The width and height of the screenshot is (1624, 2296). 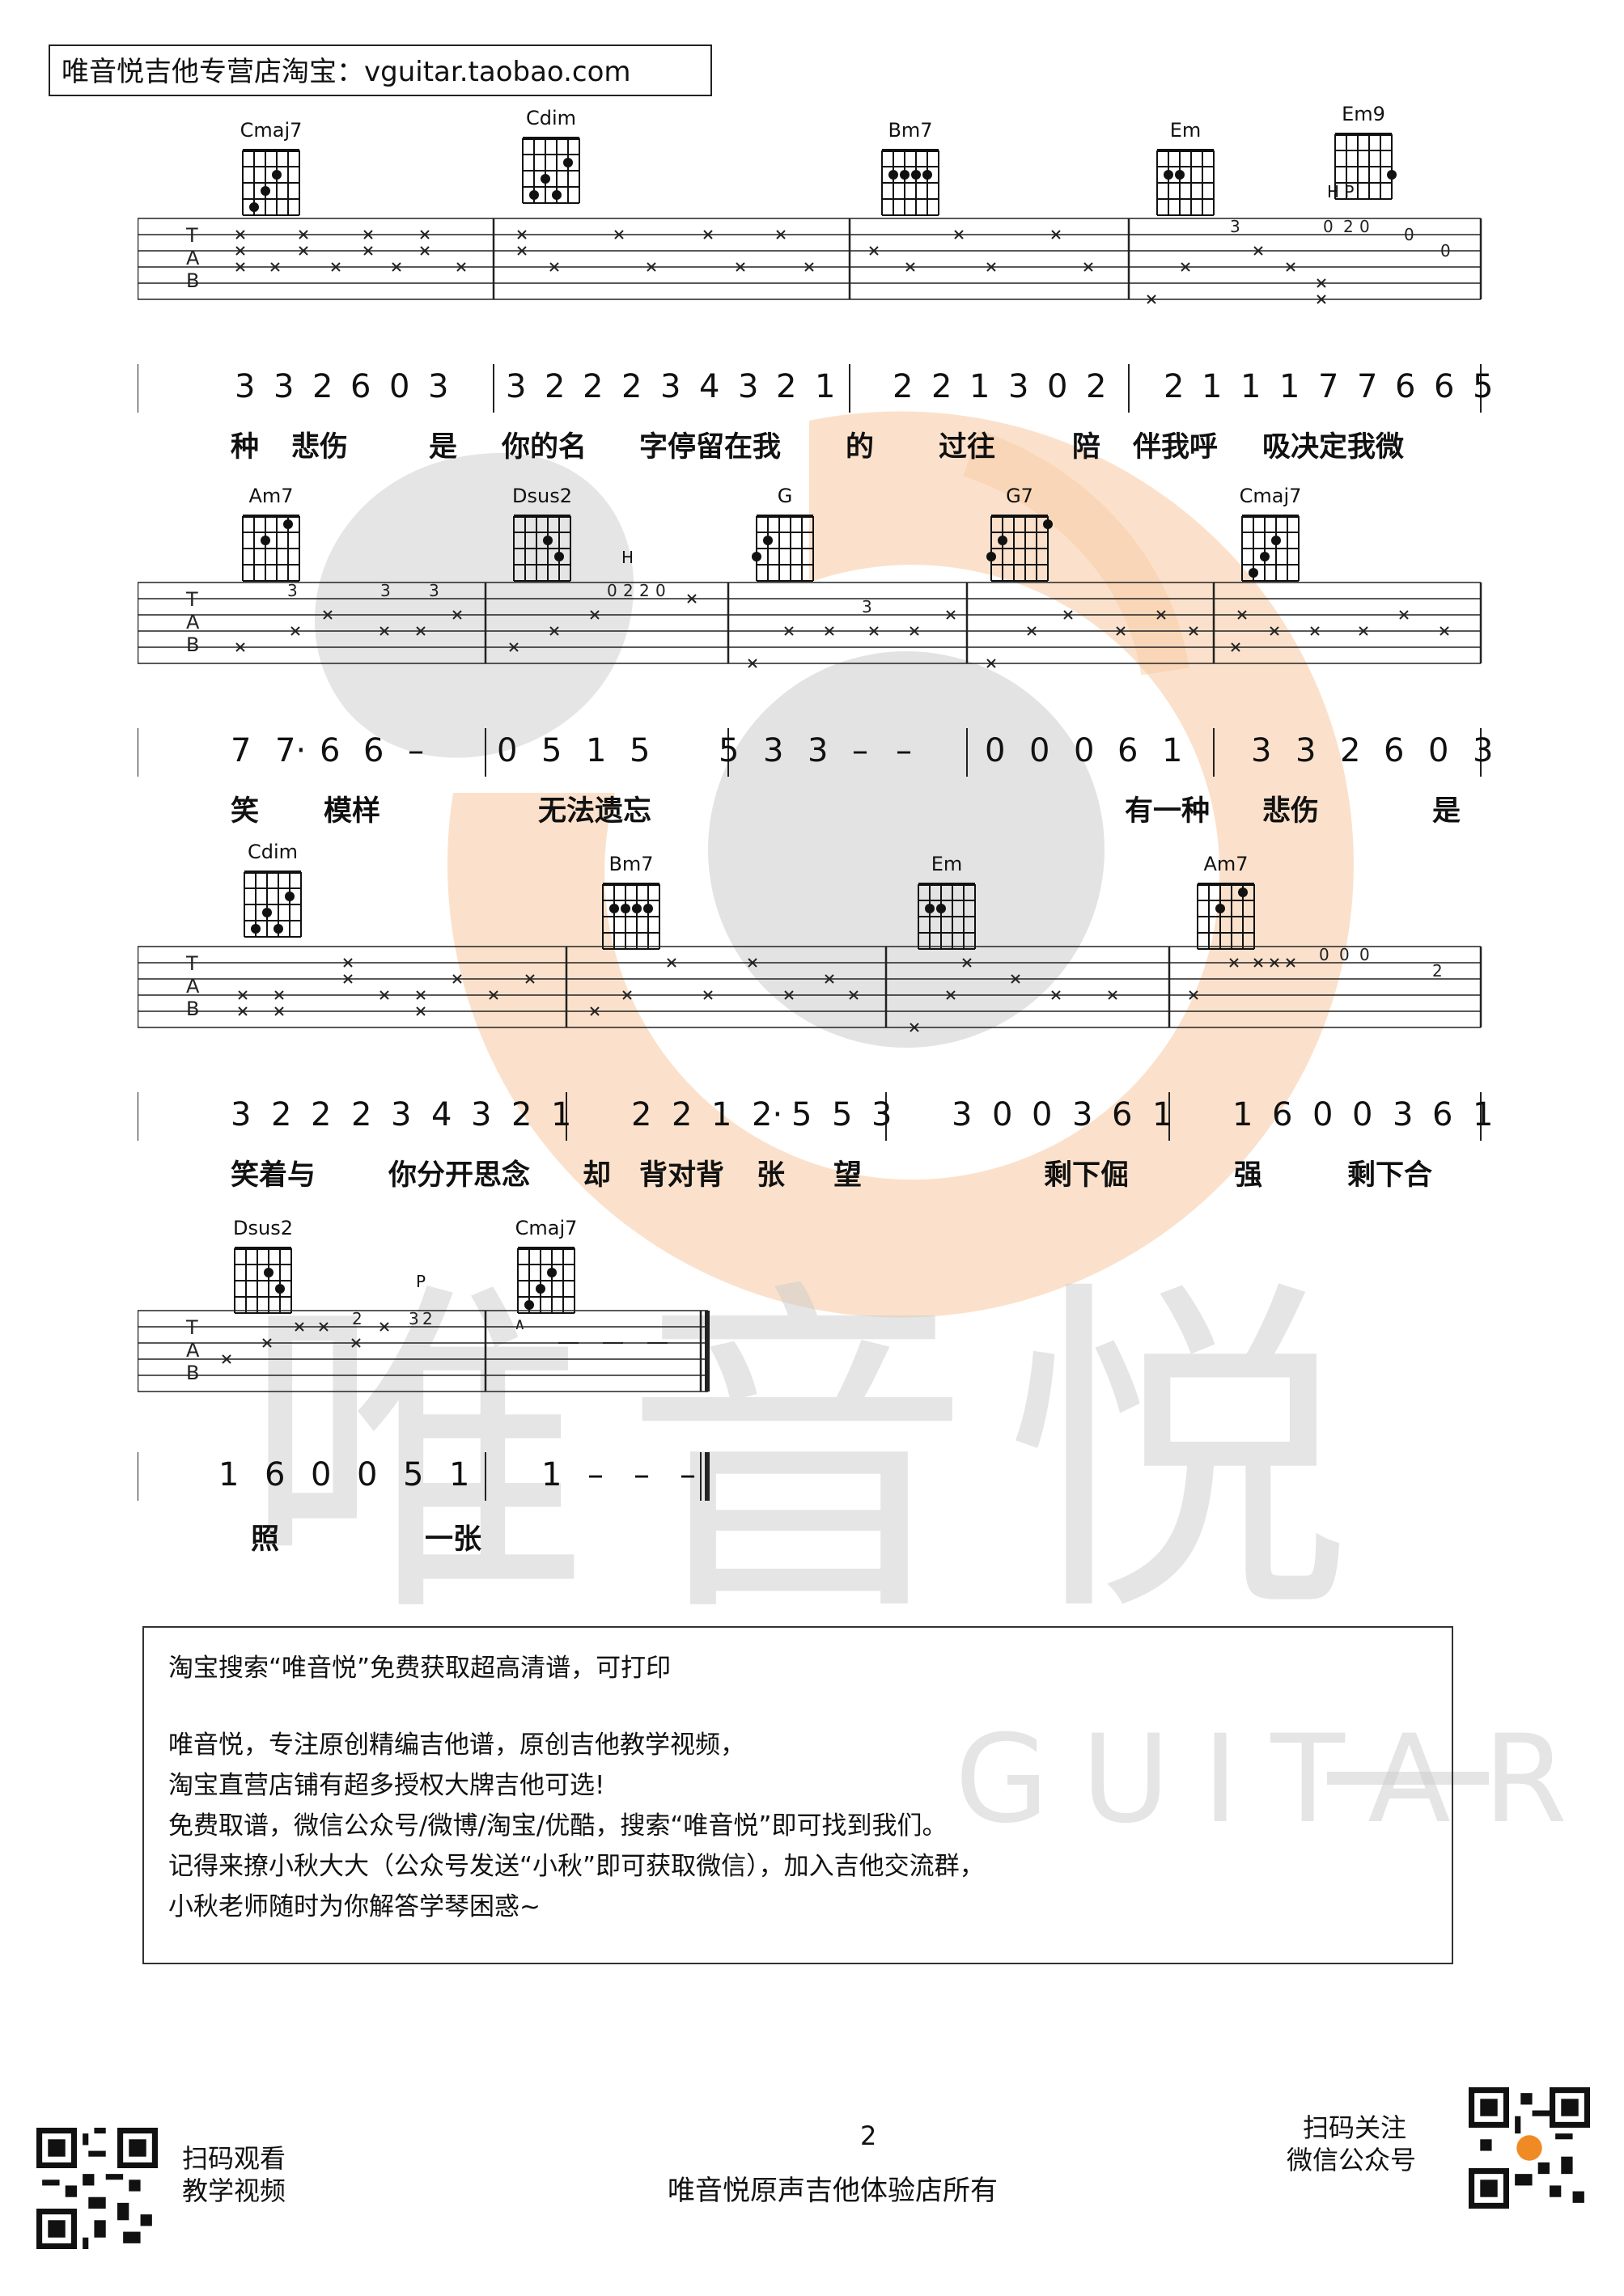 I want to click on lyric: 悲伤, so click(x=1291, y=811).